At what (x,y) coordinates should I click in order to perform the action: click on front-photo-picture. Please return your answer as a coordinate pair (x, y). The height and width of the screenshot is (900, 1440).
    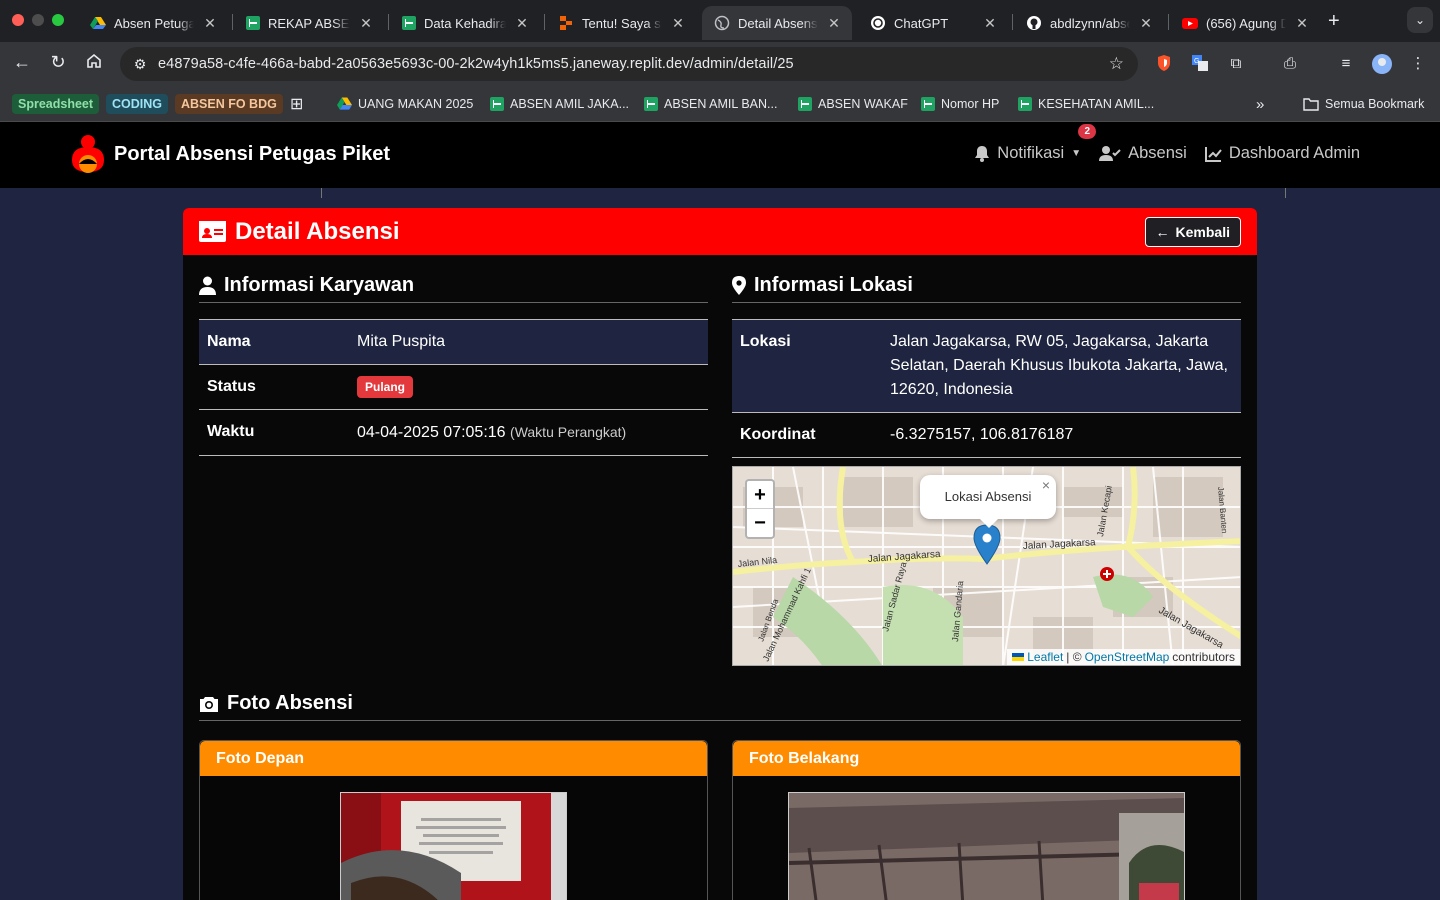
    Looking at the image, I should click on (453, 846).